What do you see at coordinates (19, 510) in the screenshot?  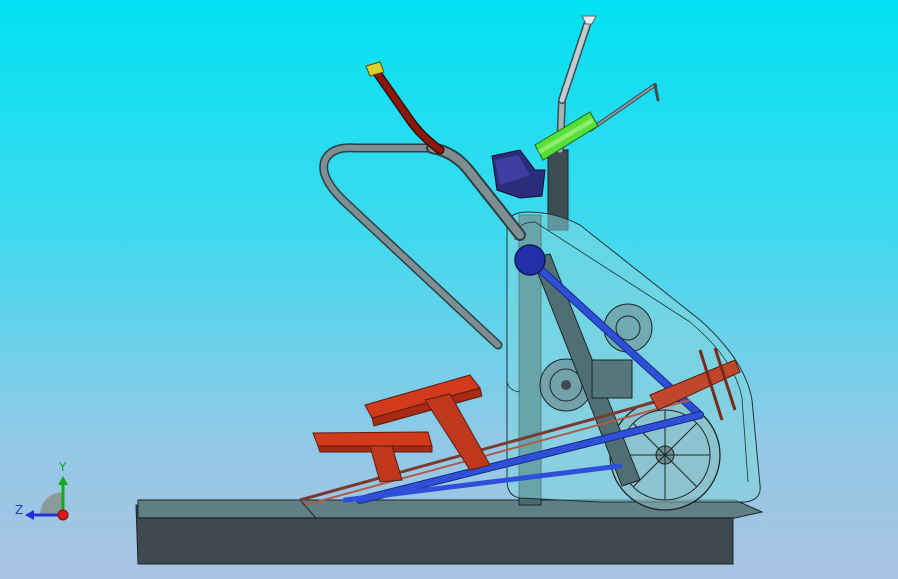 I see `z-axis-label: Z` at bounding box center [19, 510].